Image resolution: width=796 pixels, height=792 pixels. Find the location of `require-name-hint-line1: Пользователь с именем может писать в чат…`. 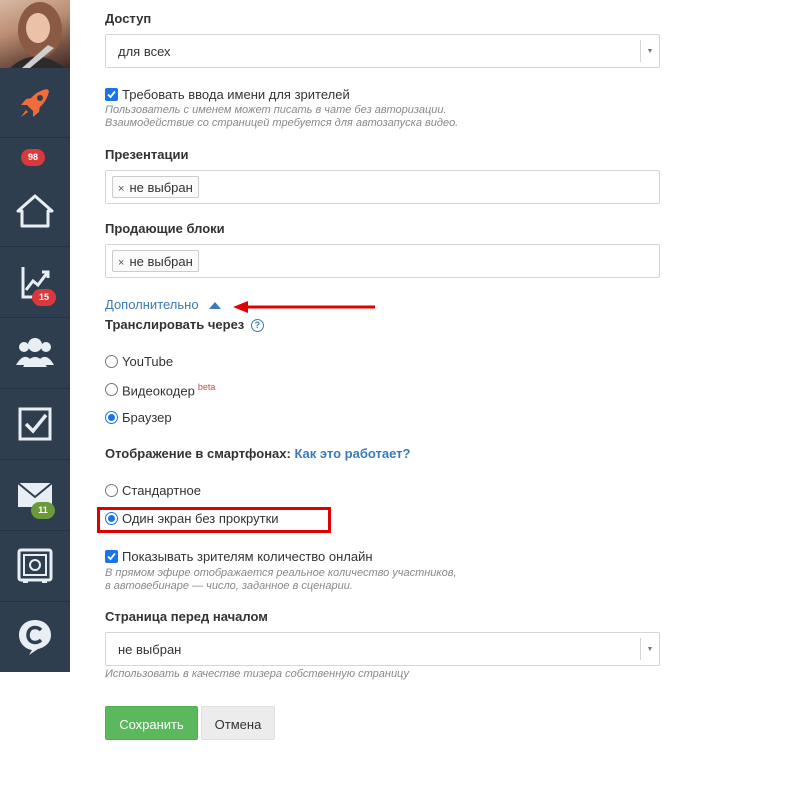

require-name-hint-line1: Пользователь с именем может писать в чат… is located at coordinates (276, 110).